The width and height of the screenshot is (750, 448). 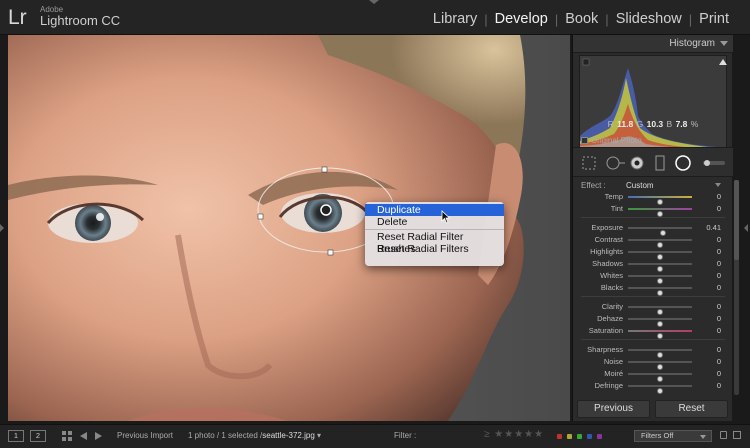 What do you see at coordinates (569, 436) in the screenshot?
I see `yellow-label-filter` at bounding box center [569, 436].